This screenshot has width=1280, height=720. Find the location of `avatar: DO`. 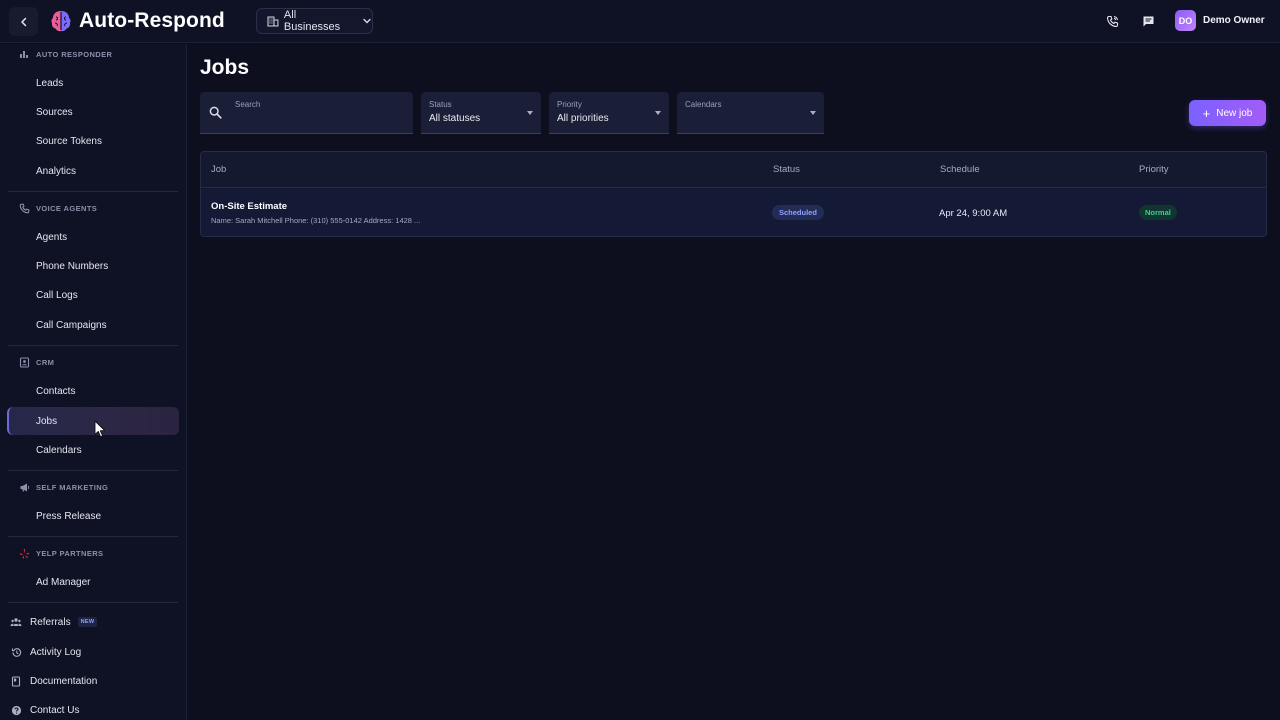

avatar: DO is located at coordinates (1185, 20).